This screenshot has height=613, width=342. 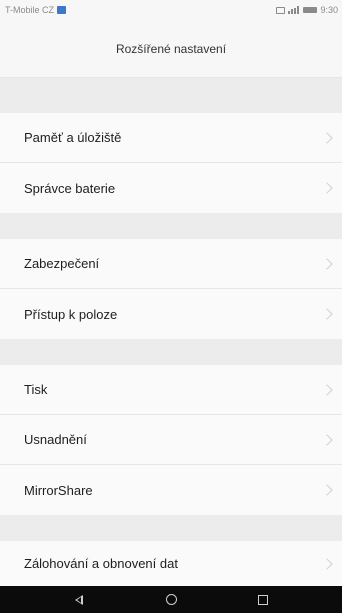 I want to click on settings-item-storage: Paměť a úložiště, so click(x=171, y=138).